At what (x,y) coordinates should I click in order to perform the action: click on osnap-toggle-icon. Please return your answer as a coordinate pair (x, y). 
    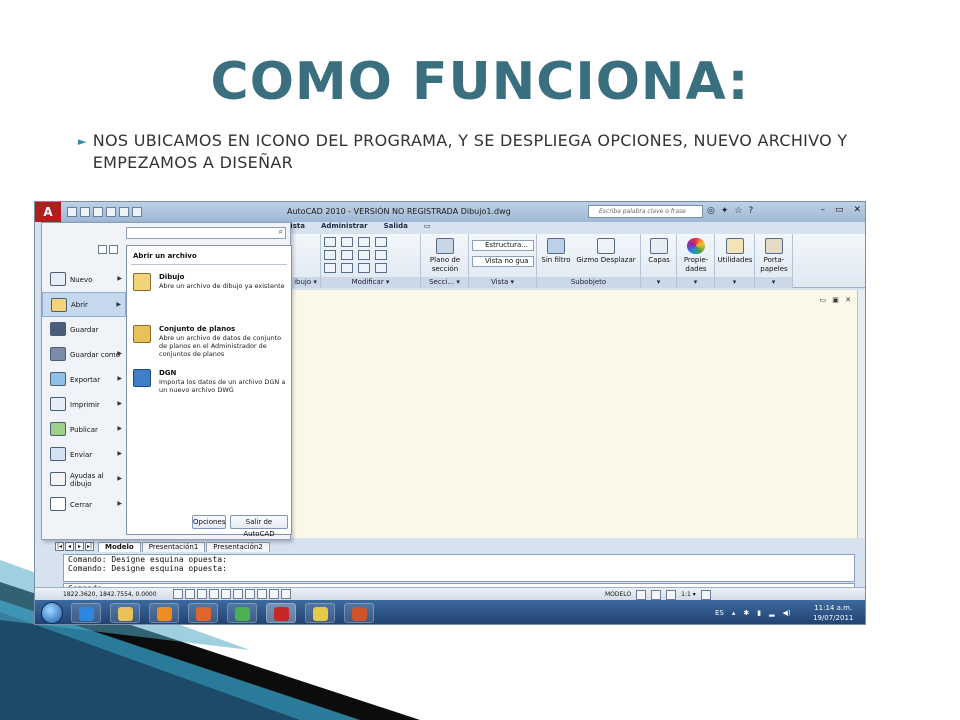
    Looking at the image, I should click on (226, 594).